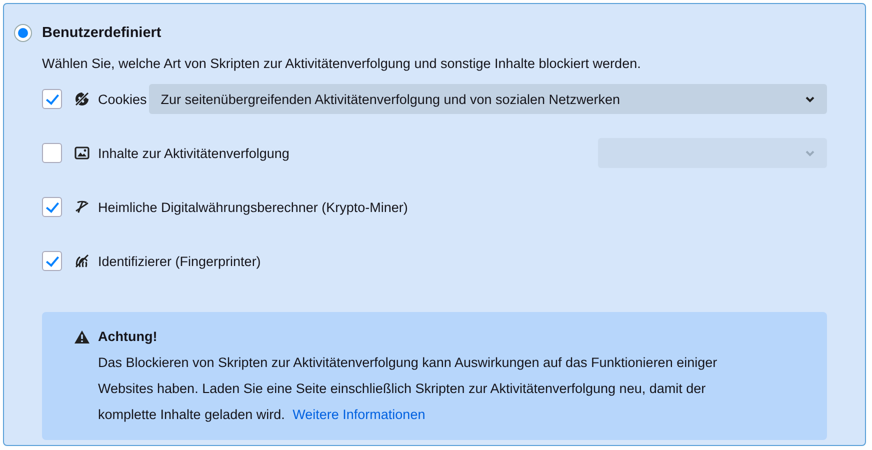 The height and width of the screenshot is (450, 872). Describe the element at coordinates (128, 337) in the screenshot. I see `warning-title: Achtung!` at that location.